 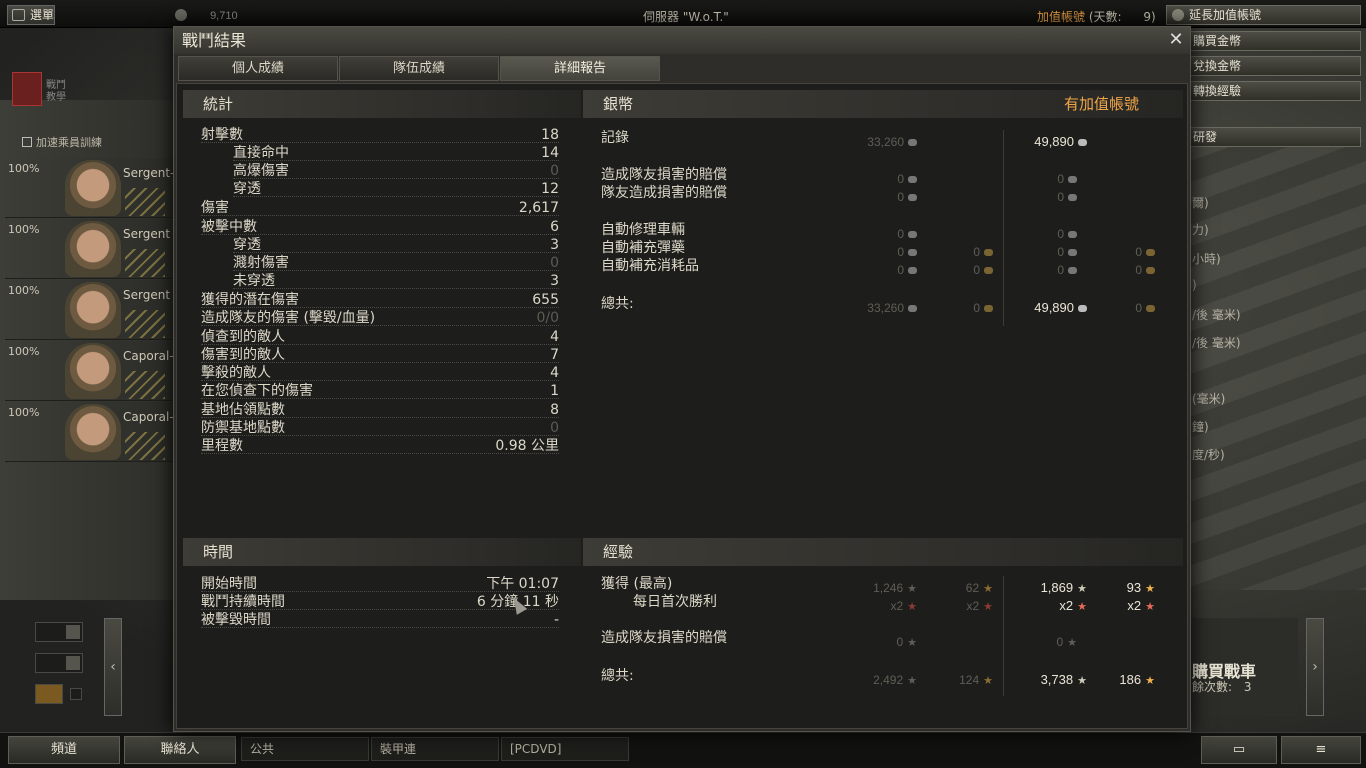 What do you see at coordinates (258, 68) in the screenshot?
I see `tab-personal: 個人成績` at bounding box center [258, 68].